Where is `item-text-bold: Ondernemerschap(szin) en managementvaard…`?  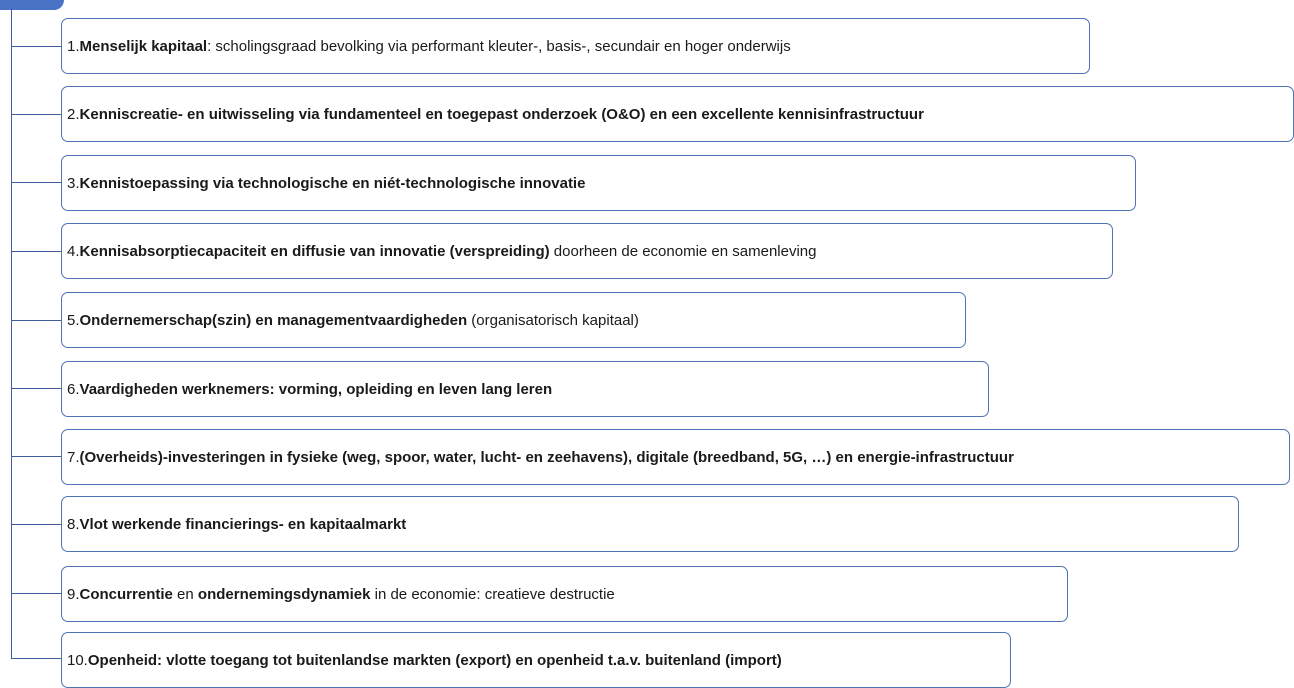
item-text-bold: Ondernemerschap(szin) en managementvaard… is located at coordinates (273, 320).